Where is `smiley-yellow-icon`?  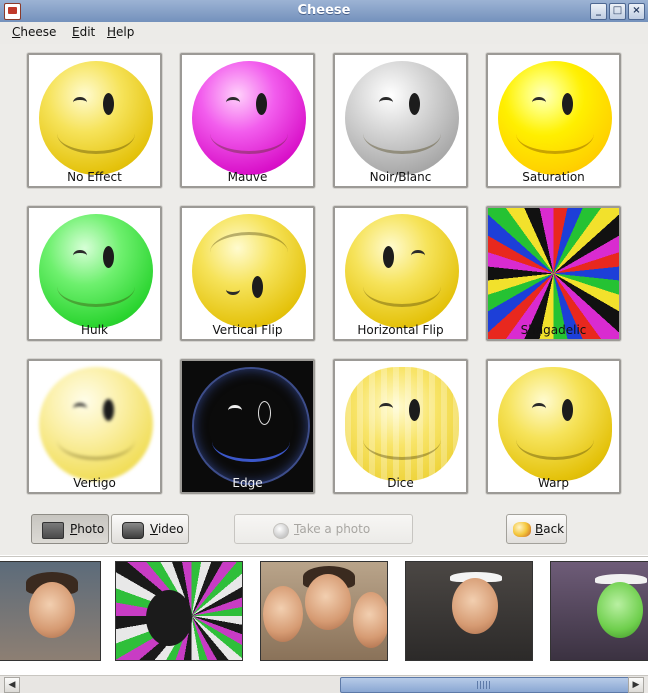 smiley-yellow-icon is located at coordinates (96, 118).